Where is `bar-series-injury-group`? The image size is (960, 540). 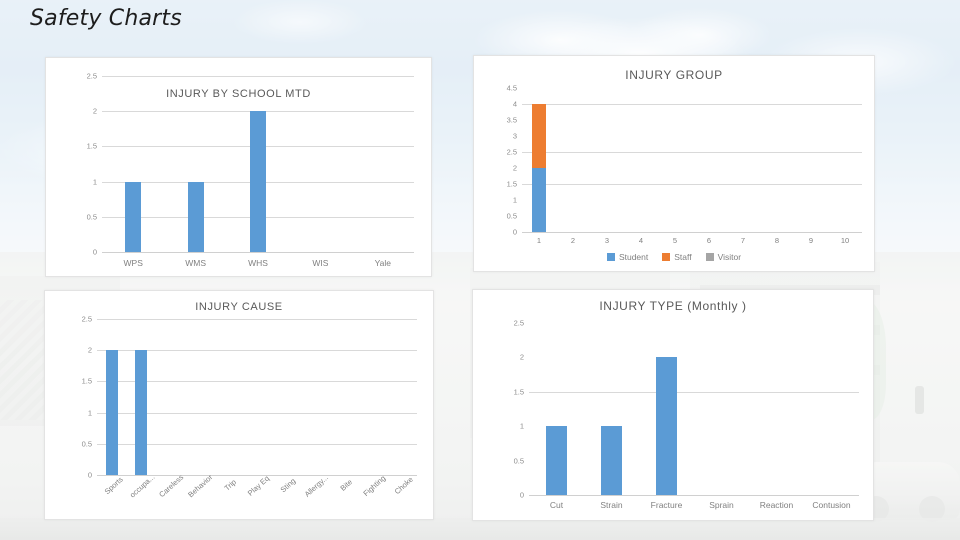 bar-series-injury-group is located at coordinates (692, 160).